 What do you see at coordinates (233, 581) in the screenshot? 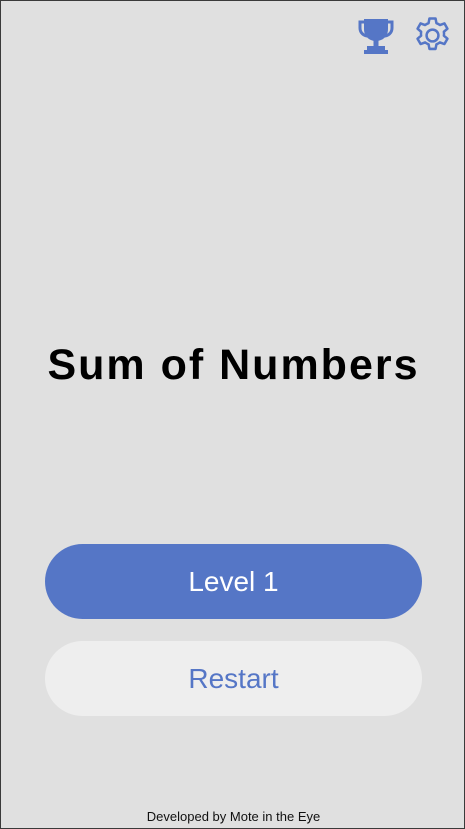
I see `level-button: Level 1` at bounding box center [233, 581].